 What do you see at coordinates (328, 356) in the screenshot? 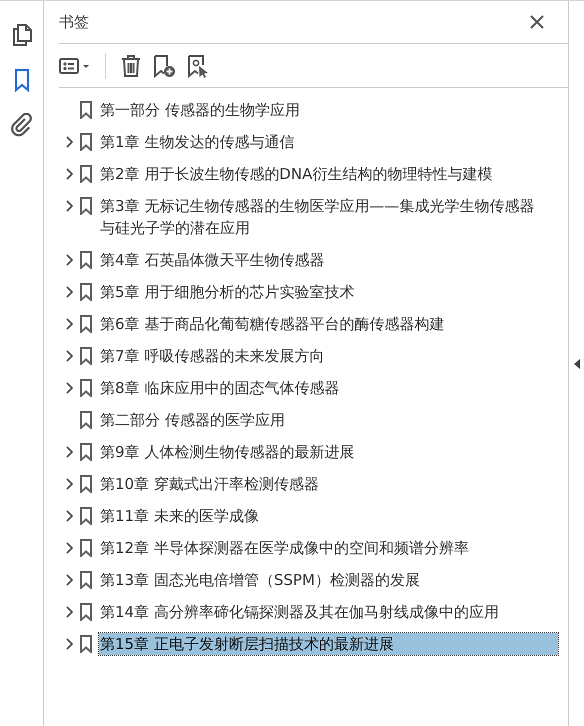
I see `bookmark-item: 第7章 呼吸传感器的未来发展方向` at bounding box center [328, 356].